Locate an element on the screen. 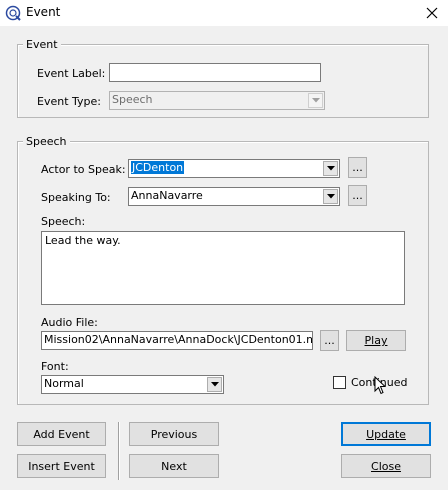  speech-group-title: Speech is located at coordinates (46, 141).